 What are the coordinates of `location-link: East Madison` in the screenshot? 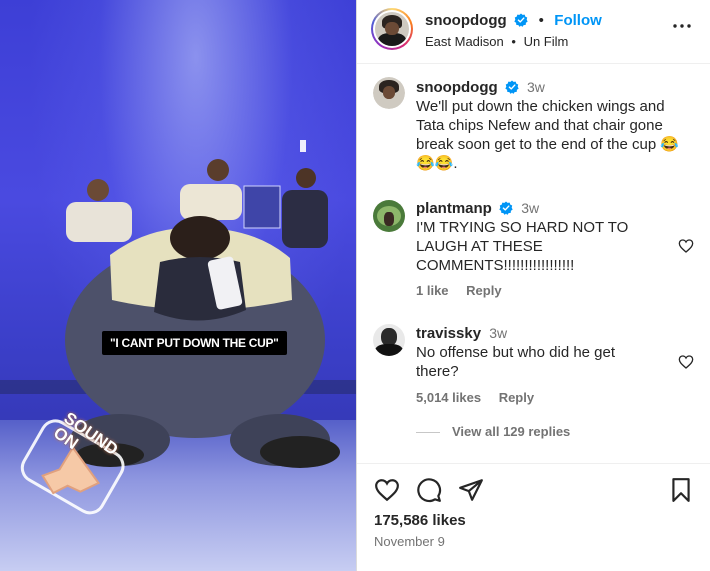 It's located at (464, 41).